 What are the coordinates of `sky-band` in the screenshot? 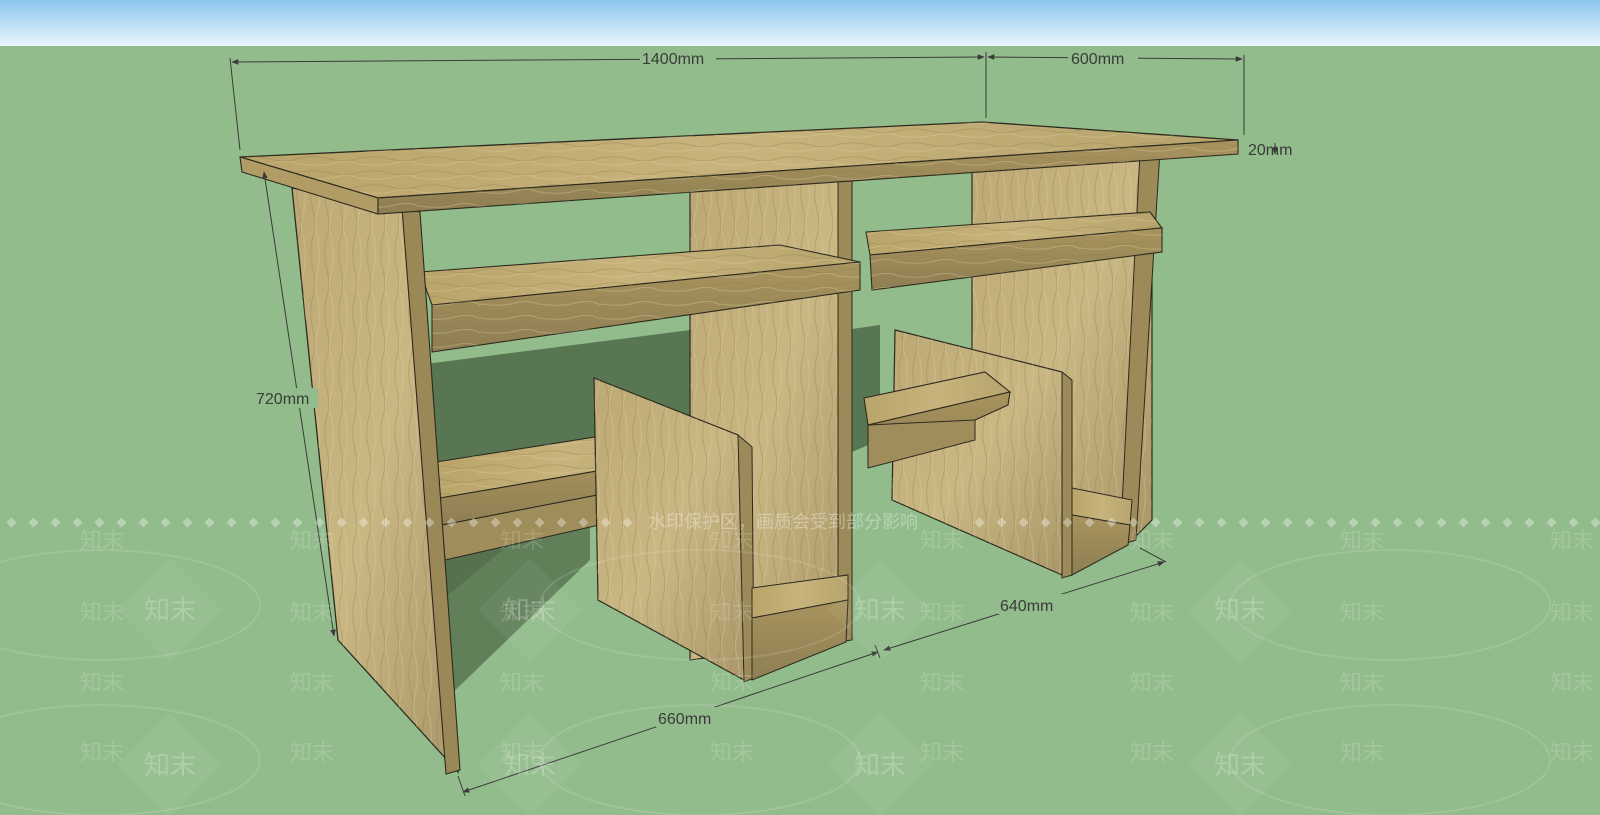 It's located at (800, 23).